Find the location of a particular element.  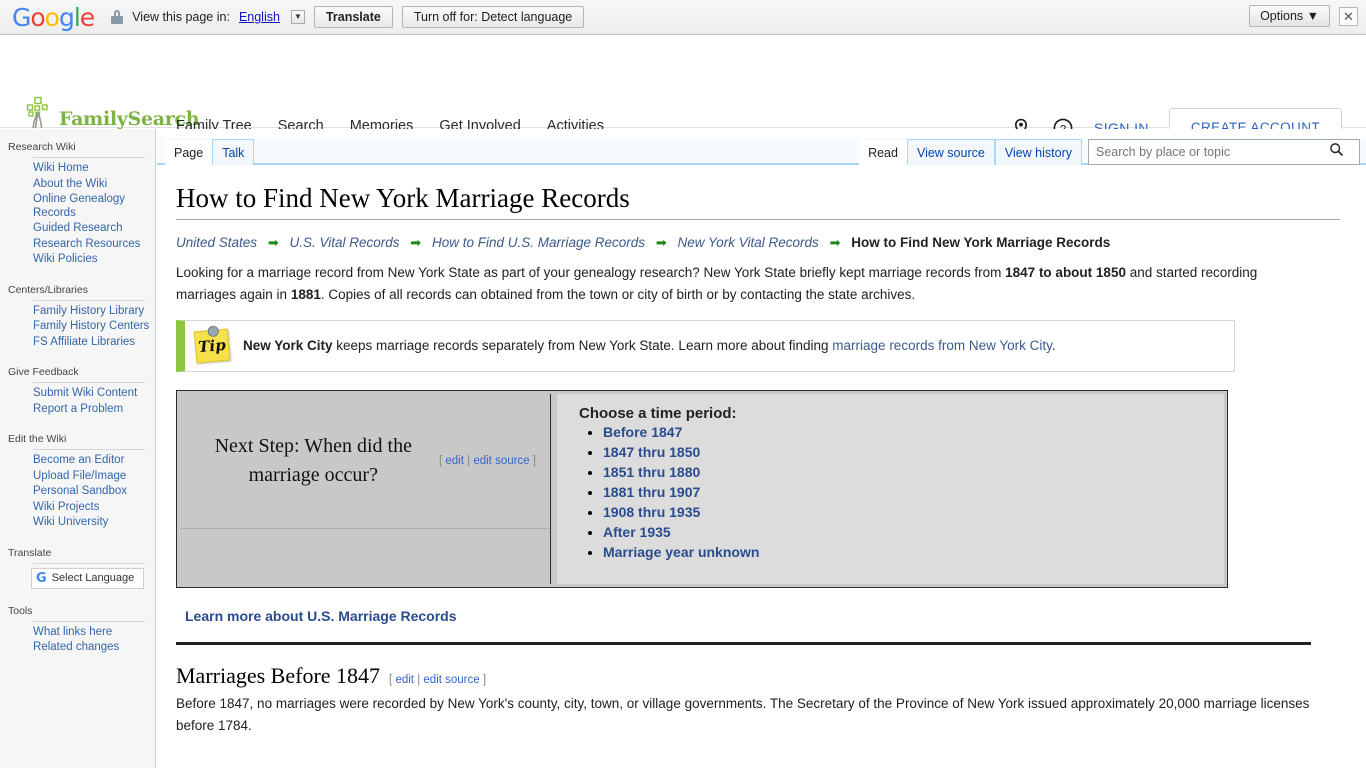

sidebar-item-related-changes: Related changes is located at coordinates (77, 648).